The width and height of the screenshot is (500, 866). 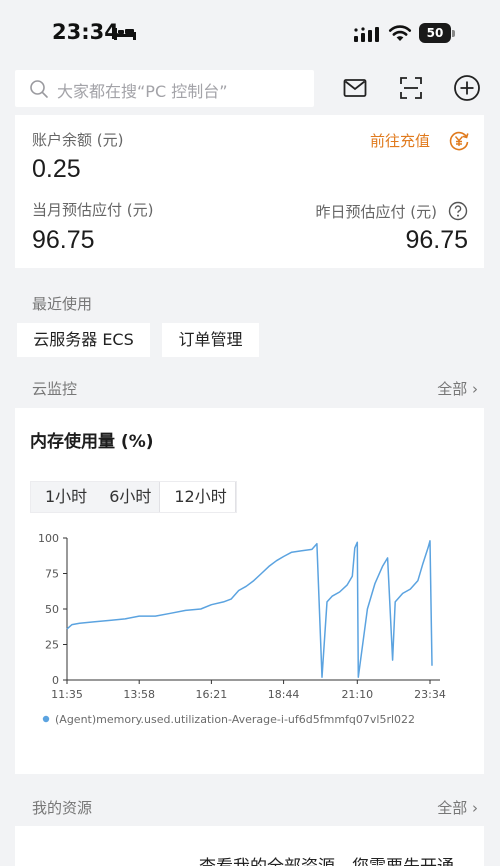 What do you see at coordinates (376, 212) in the screenshot?
I see `yesterday-estimate-label: 昨日预估应付 (元)` at bounding box center [376, 212].